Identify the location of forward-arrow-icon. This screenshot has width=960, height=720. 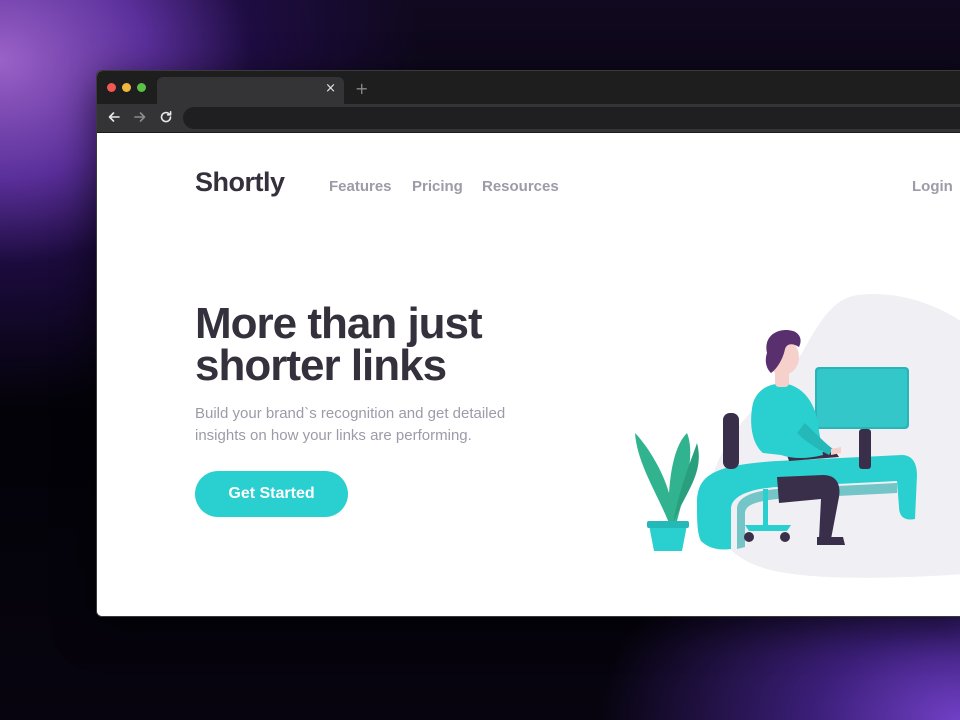
(140, 117).